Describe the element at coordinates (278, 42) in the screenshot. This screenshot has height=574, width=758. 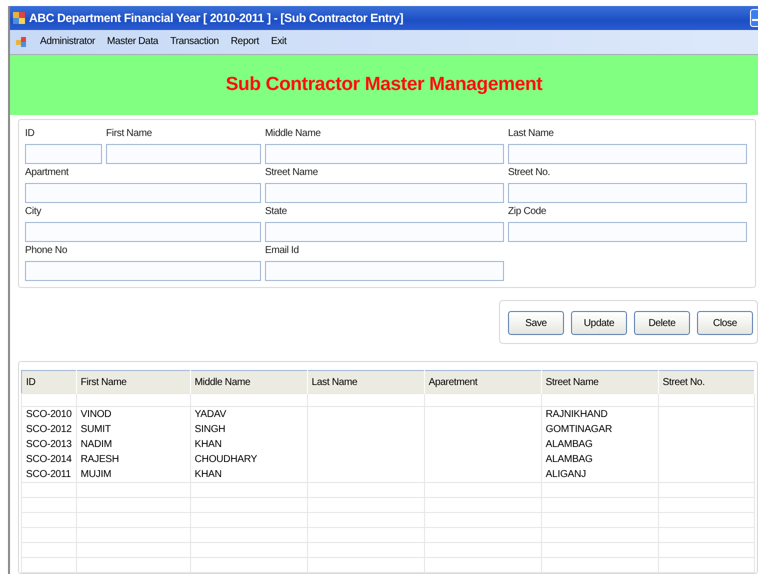
I see `menu-item: Exit` at that location.